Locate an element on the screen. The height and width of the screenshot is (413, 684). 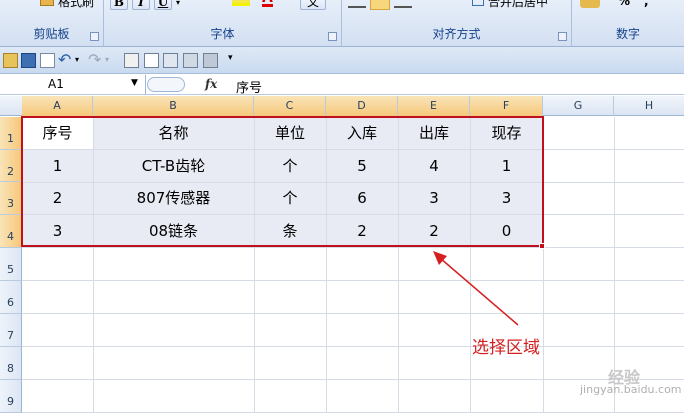
annotation-arrow-icon is located at coordinates (476, 288).